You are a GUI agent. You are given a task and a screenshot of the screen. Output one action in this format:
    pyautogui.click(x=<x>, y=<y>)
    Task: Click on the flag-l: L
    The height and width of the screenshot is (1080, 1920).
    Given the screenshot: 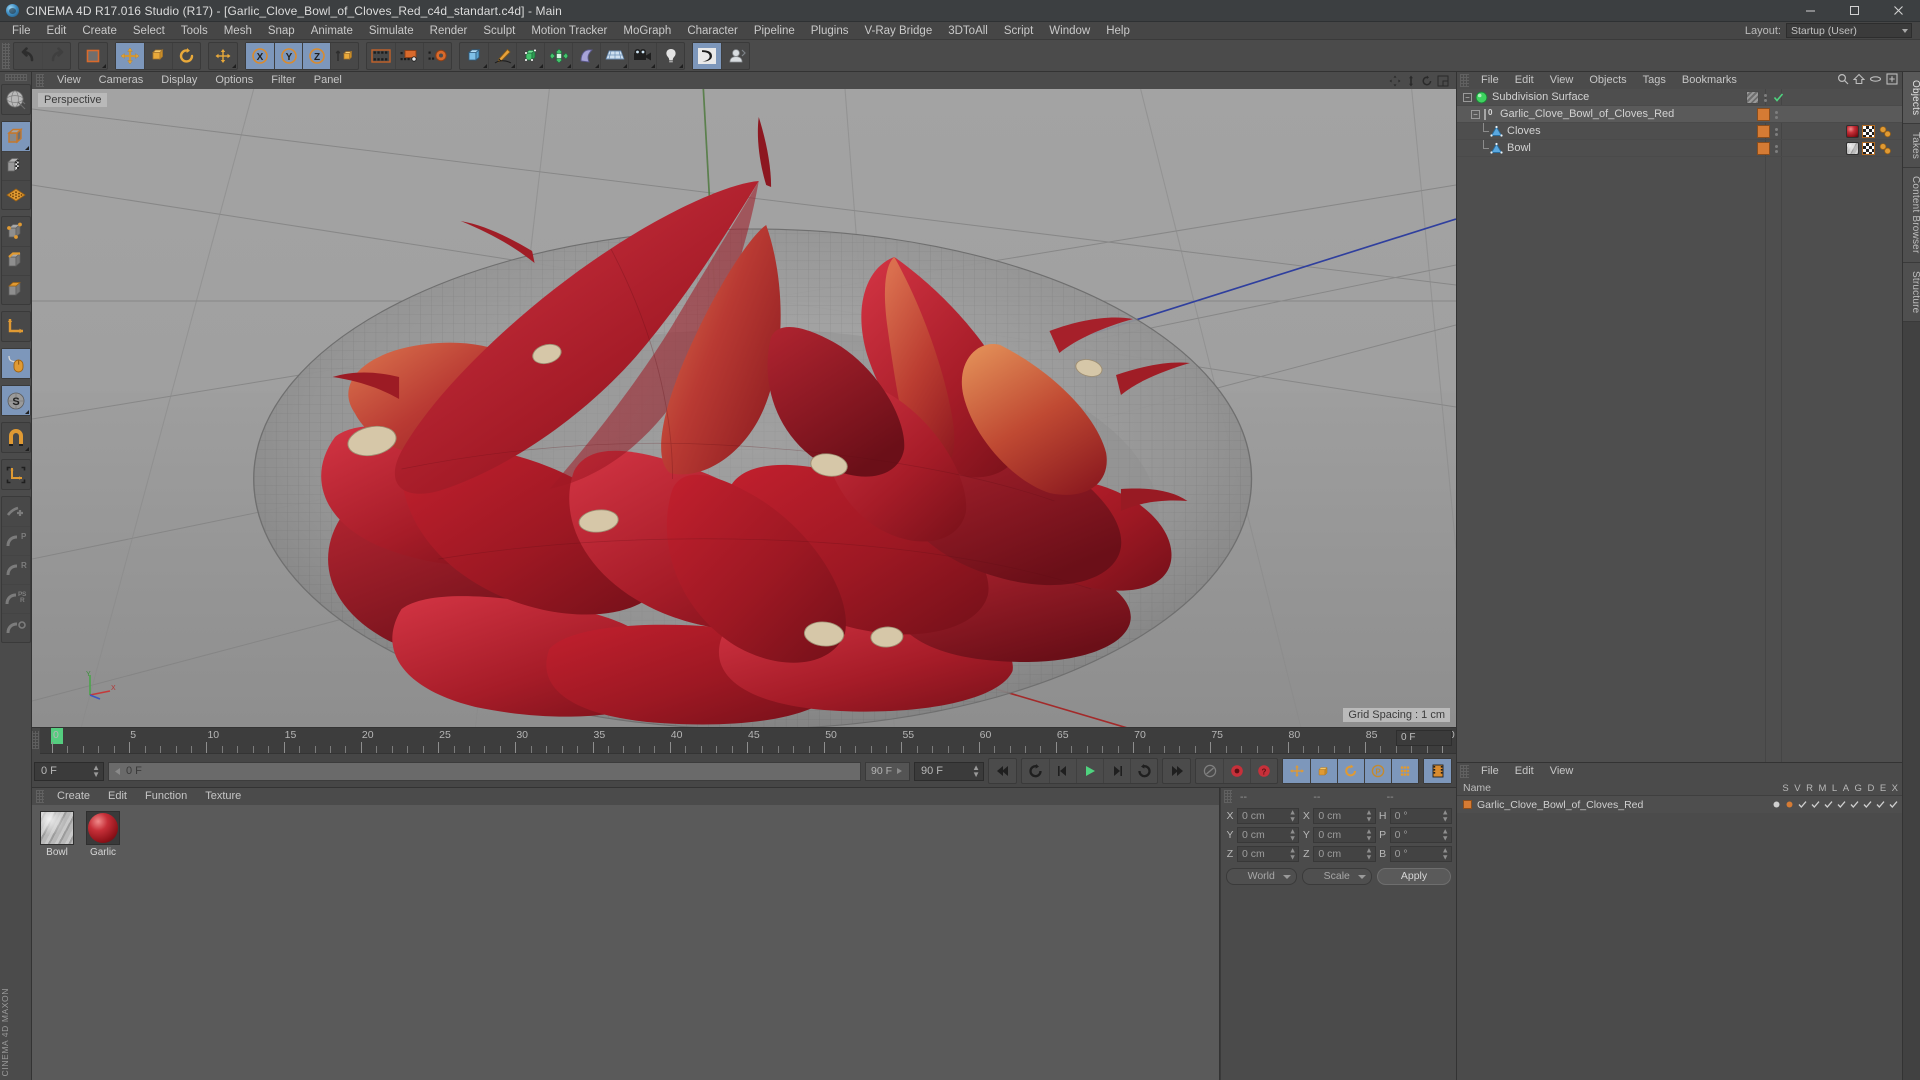 What is the action you would take?
    pyautogui.click(x=1834, y=788)
    